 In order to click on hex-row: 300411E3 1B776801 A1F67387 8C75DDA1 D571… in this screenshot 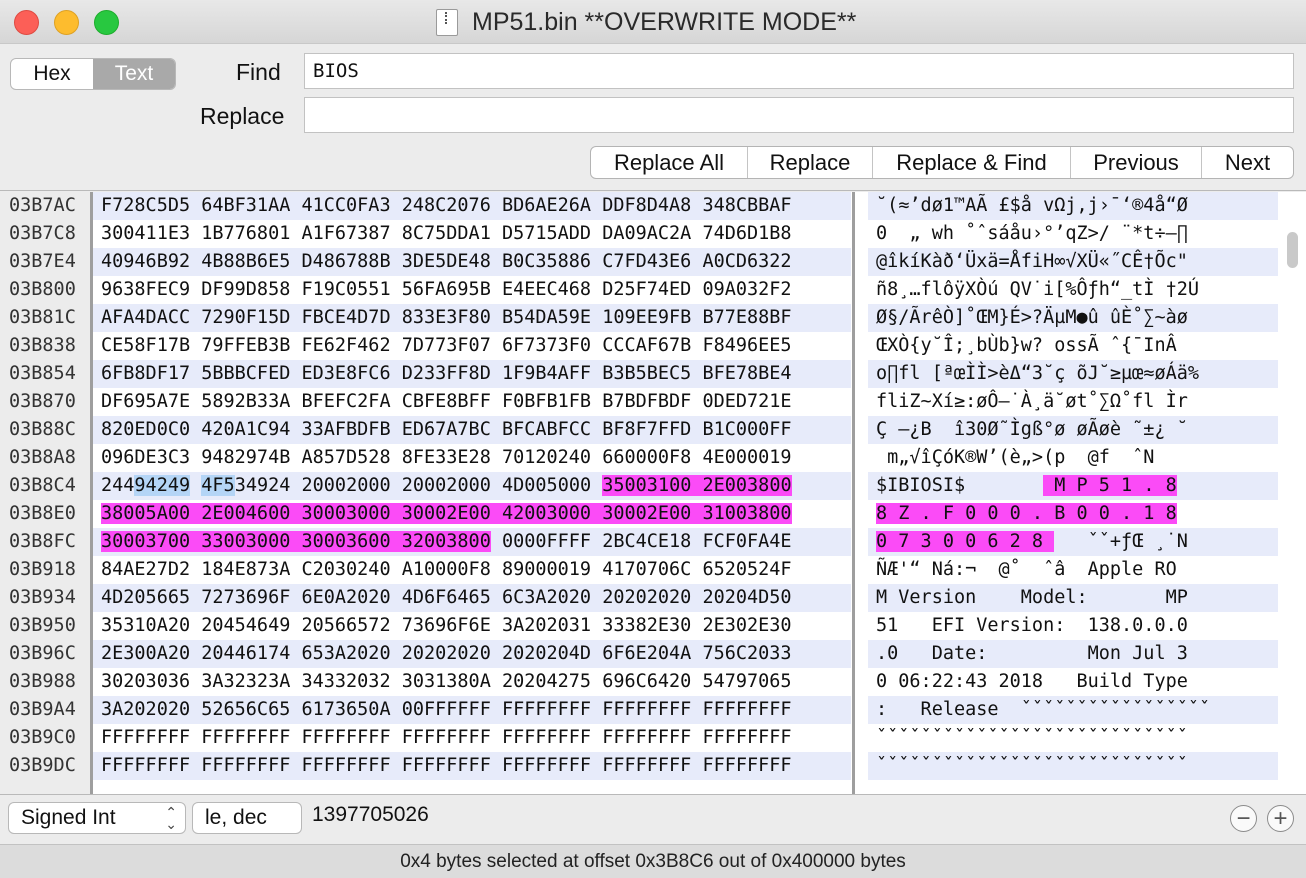, I will do `click(472, 234)`.